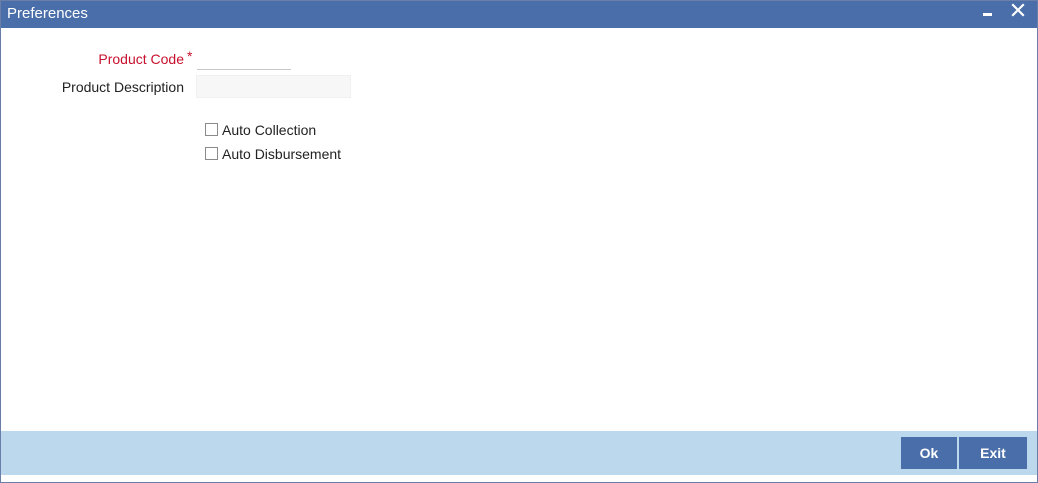 This screenshot has height=483, width=1038. I want to click on minimize-icon, so click(987, 14).